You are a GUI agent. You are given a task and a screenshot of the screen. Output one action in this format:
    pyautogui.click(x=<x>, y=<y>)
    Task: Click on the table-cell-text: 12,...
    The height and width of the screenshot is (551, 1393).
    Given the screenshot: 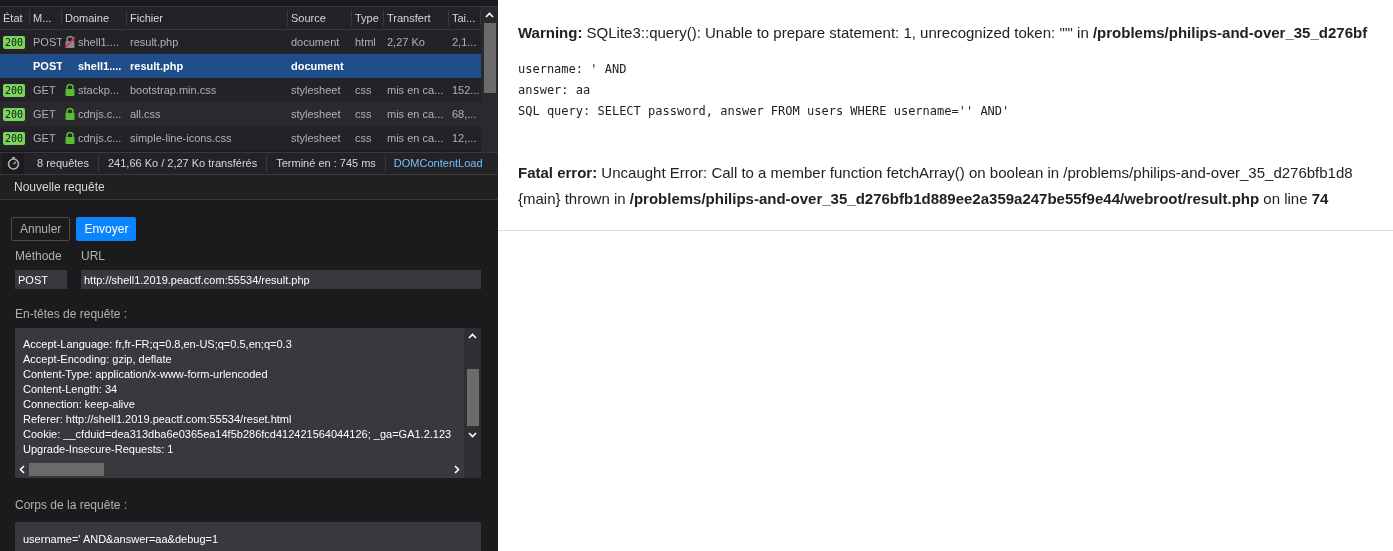 What is the action you would take?
    pyautogui.click(x=464, y=138)
    